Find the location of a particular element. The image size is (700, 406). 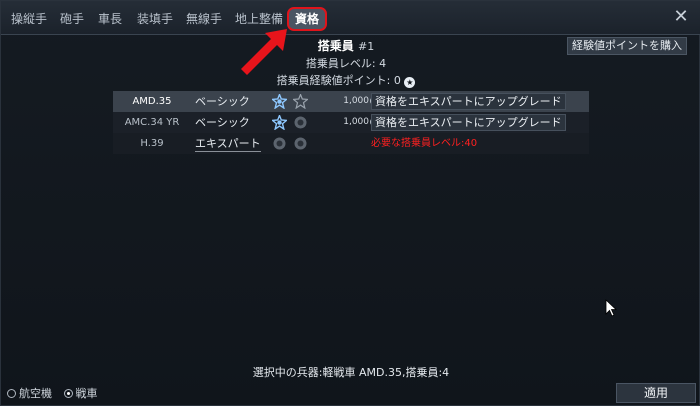

vehicle-name: AMC.34 YR is located at coordinates (152, 122).